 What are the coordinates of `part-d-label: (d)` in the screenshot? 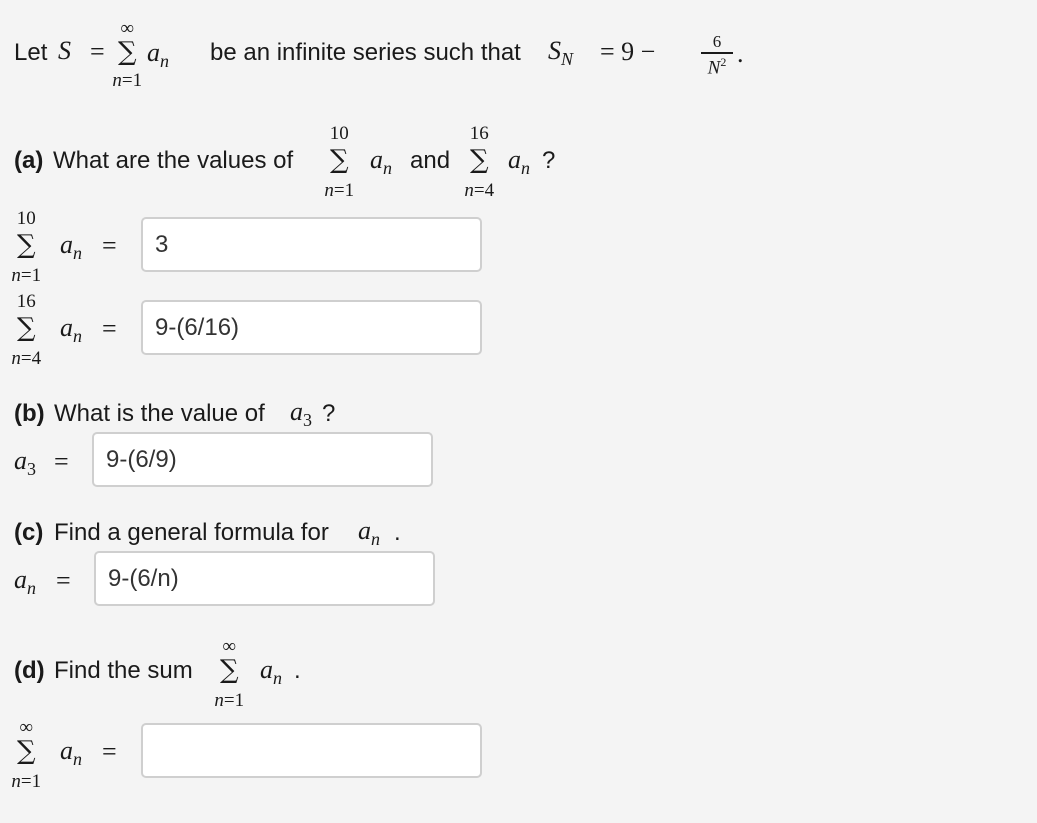 It's located at (29, 670).